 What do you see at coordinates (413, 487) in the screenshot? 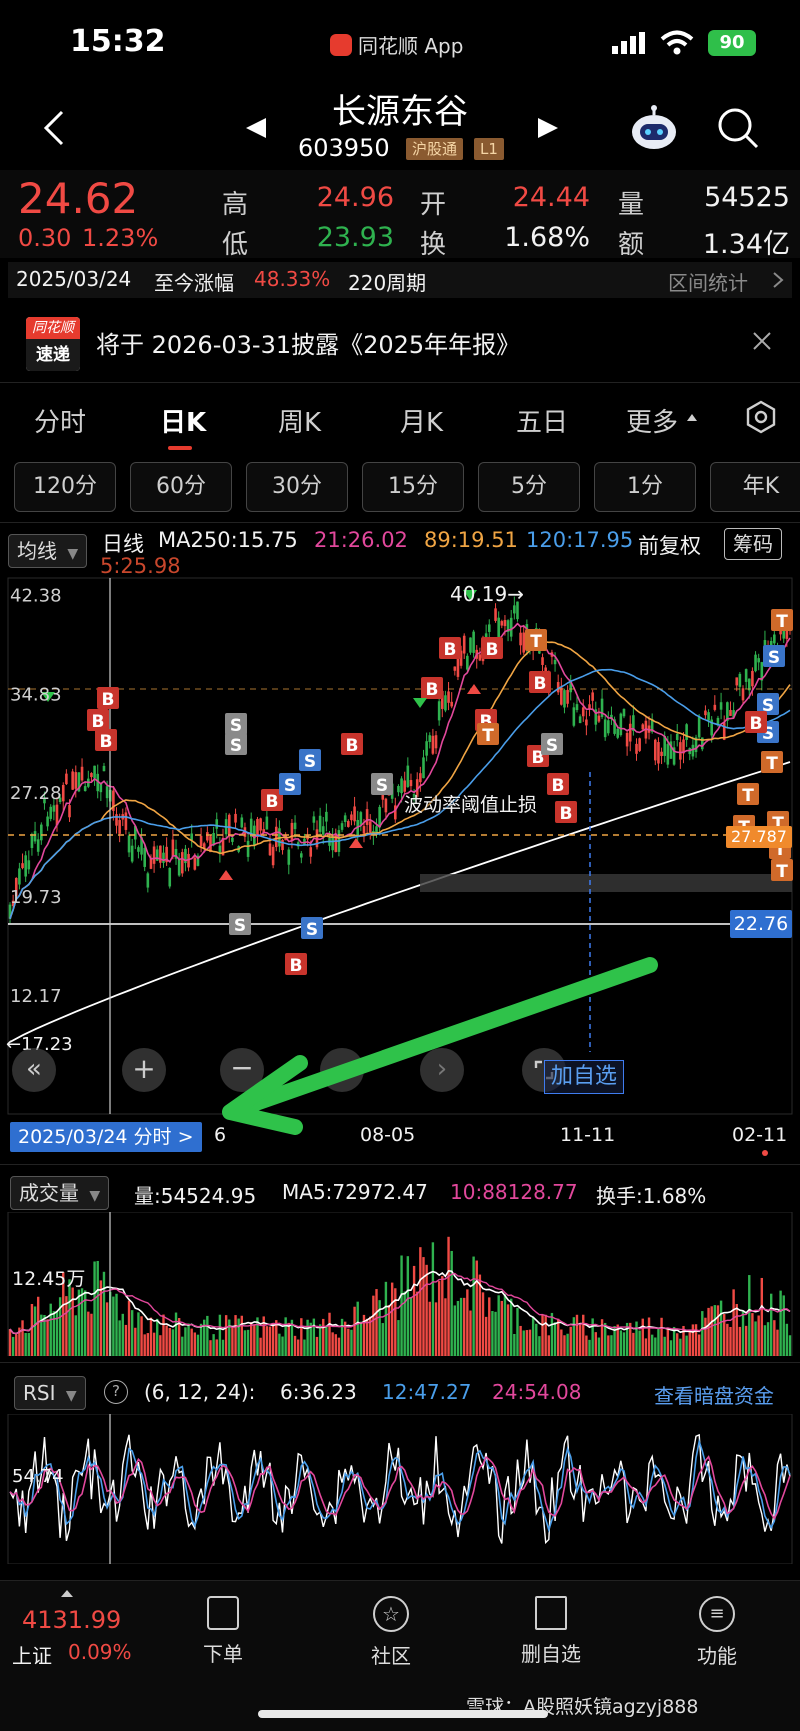
I see `subtab-15min: 15分` at bounding box center [413, 487].